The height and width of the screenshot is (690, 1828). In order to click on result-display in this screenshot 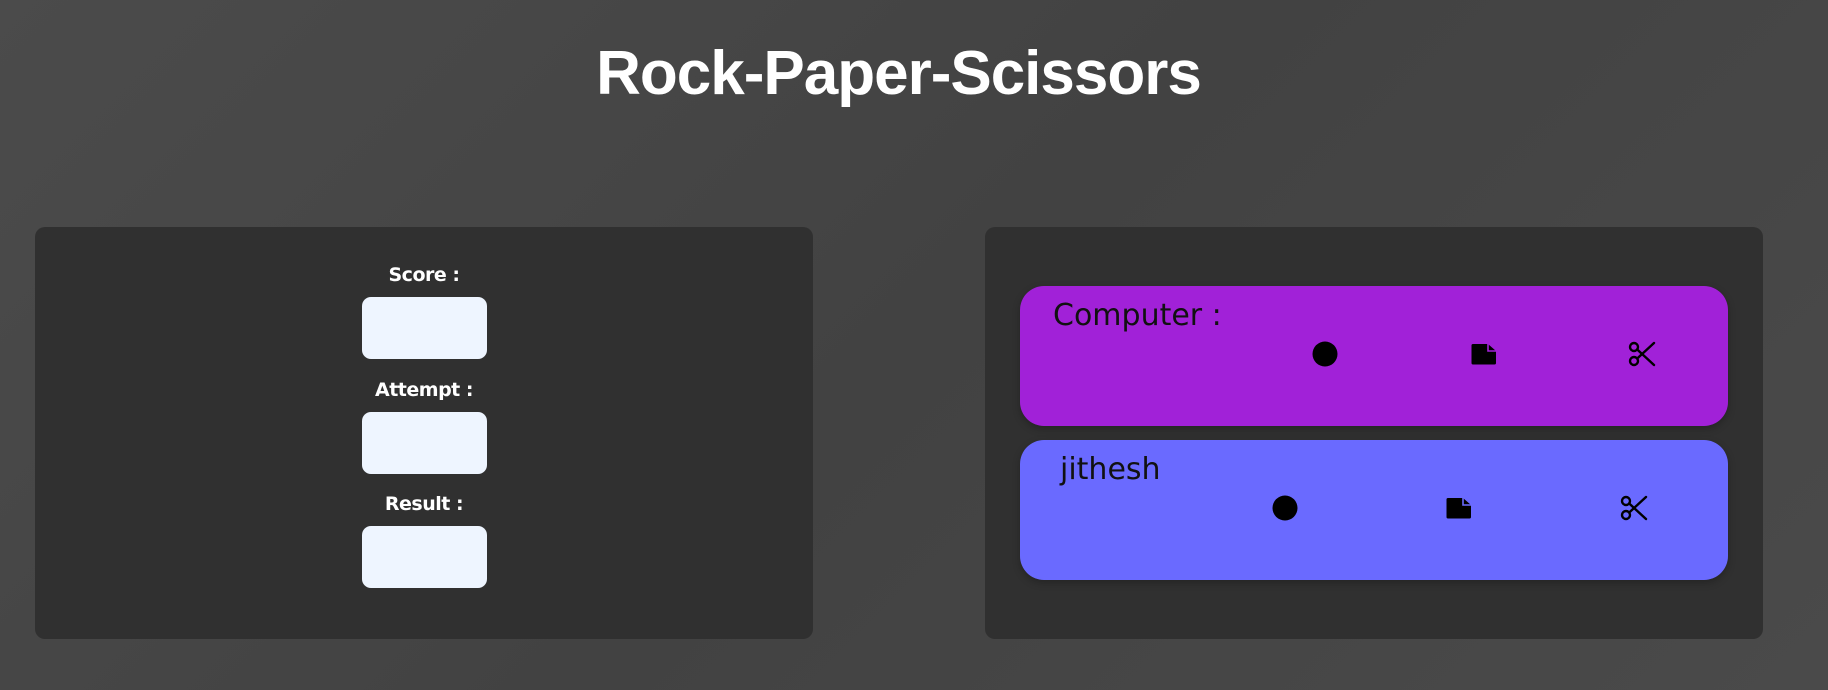, I will do `click(424, 557)`.